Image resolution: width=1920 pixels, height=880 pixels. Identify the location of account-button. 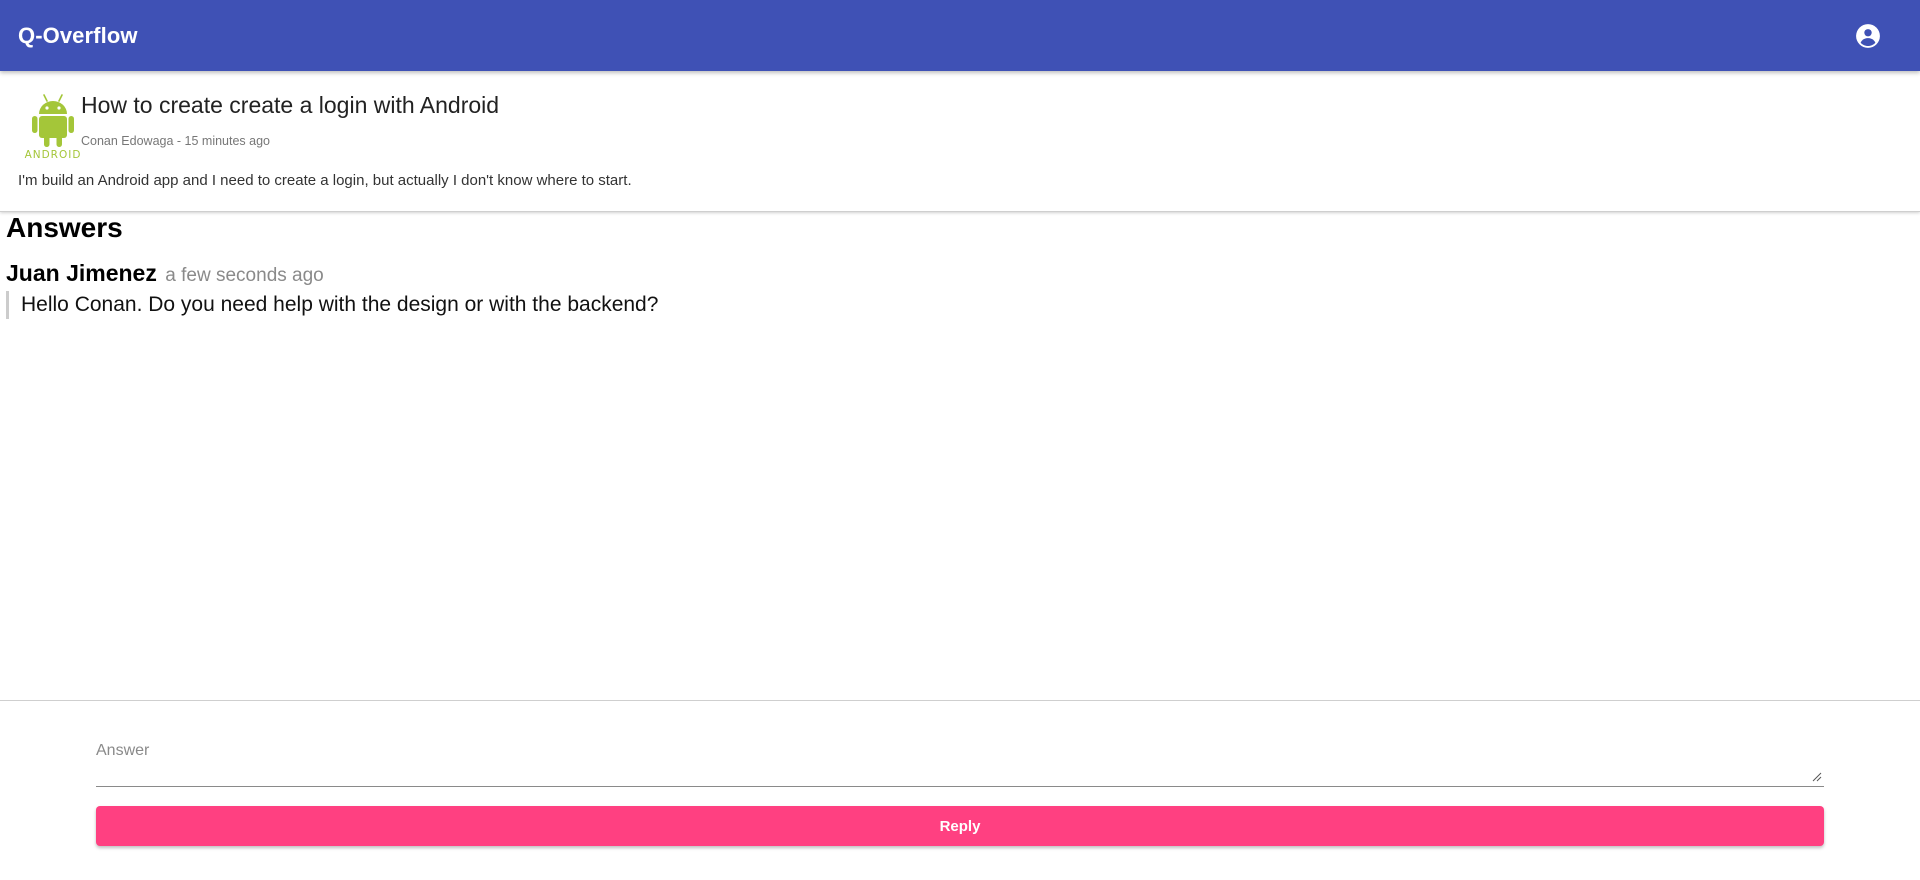
(1868, 36).